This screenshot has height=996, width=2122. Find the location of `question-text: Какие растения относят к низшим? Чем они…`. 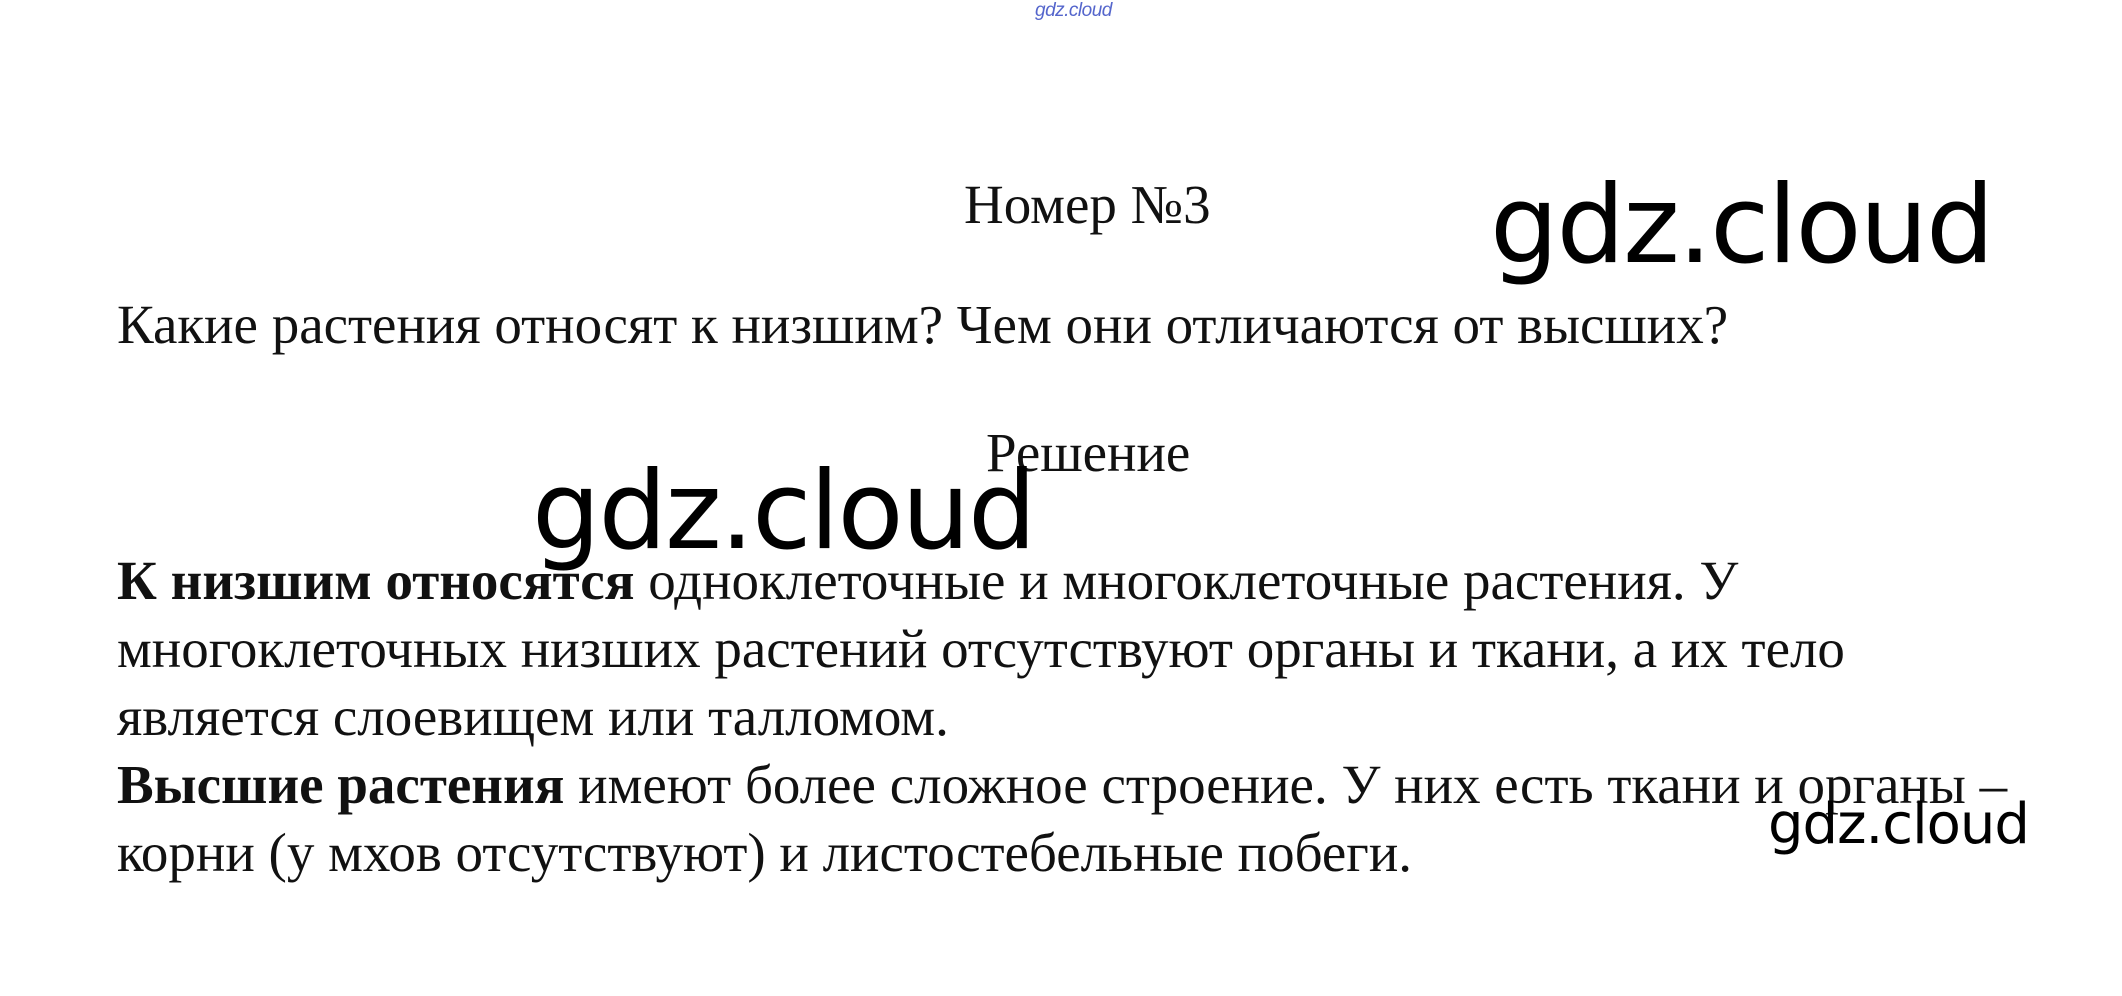

question-text: Какие растения относят к низшим? Чем они… is located at coordinates (923, 324).